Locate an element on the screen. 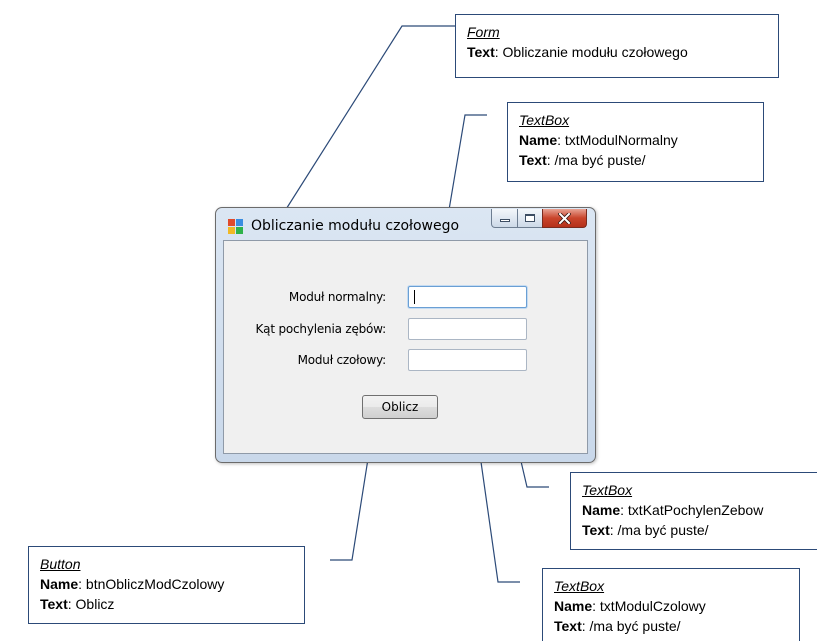 The height and width of the screenshot is (641, 817). callout-txt-kat-pochylenia-text-value: : /ma być puste/ is located at coordinates (659, 530).